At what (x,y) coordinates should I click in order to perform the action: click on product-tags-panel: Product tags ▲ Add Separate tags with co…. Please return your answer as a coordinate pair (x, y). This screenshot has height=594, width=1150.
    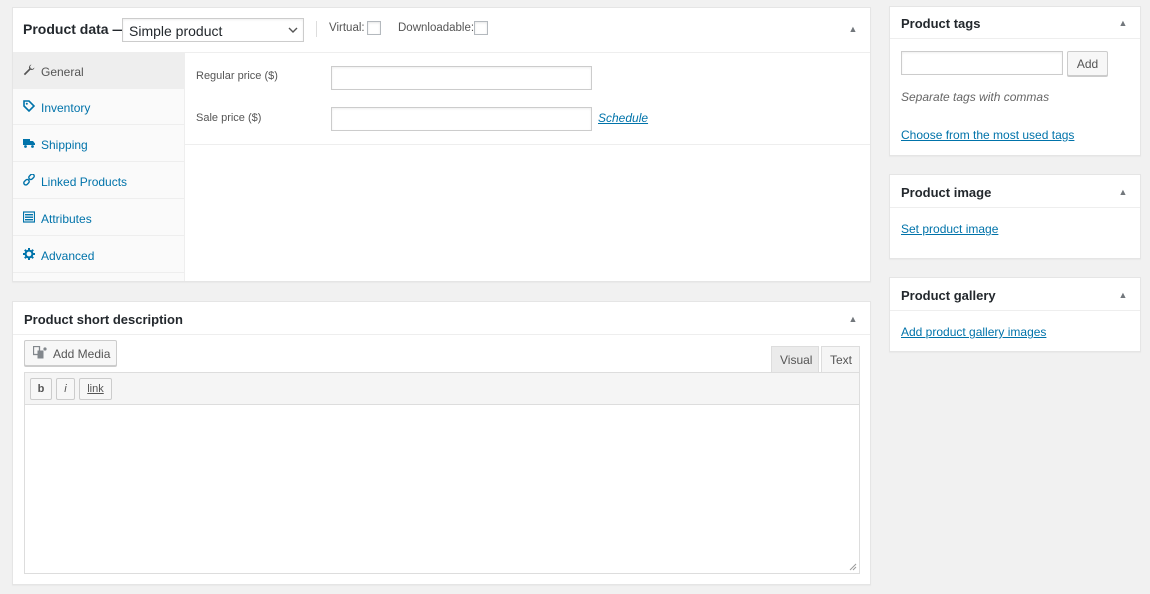
    Looking at the image, I should click on (1015, 81).